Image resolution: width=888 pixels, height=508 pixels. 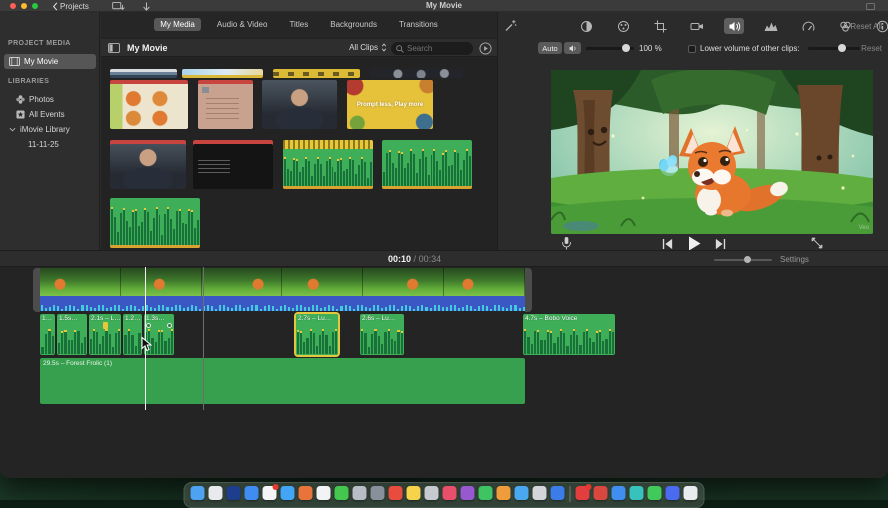 What do you see at coordinates (870, 6) in the screenshot?
I see `window-action-icon` at bounding box center [870, 6].